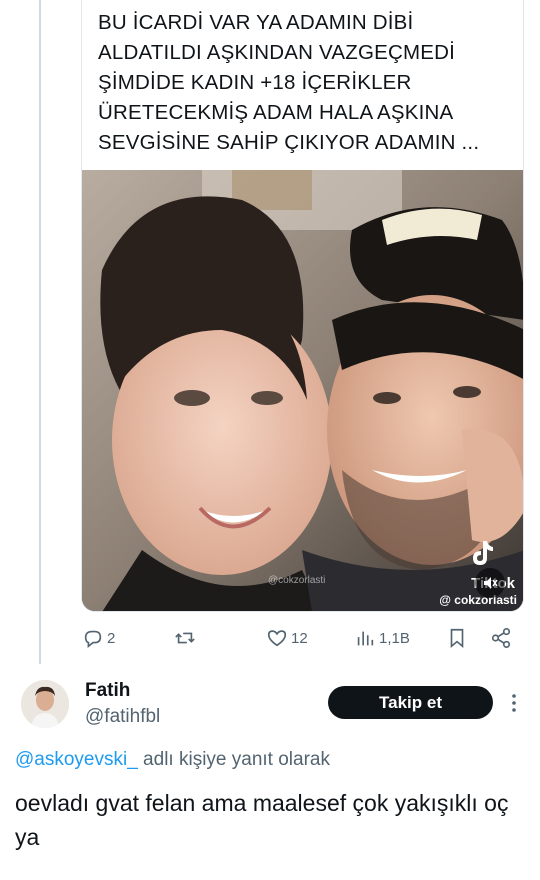 The image size is (540, 880). I want to click on author-name: Fatih, so click(107, 691).